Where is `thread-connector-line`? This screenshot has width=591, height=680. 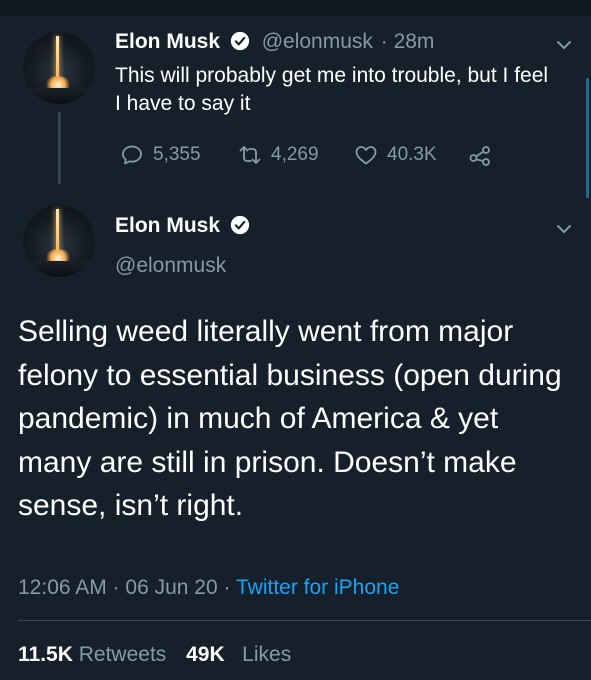 thread-connector-line is located at coordinates (59, 148).